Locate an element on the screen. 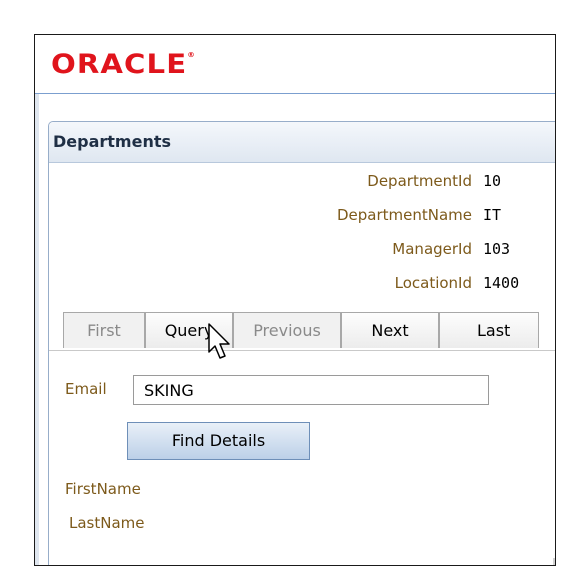 This screenshot has width=581, height=579. field-value-manager-id: 103 is located at coordinates (497, 249).